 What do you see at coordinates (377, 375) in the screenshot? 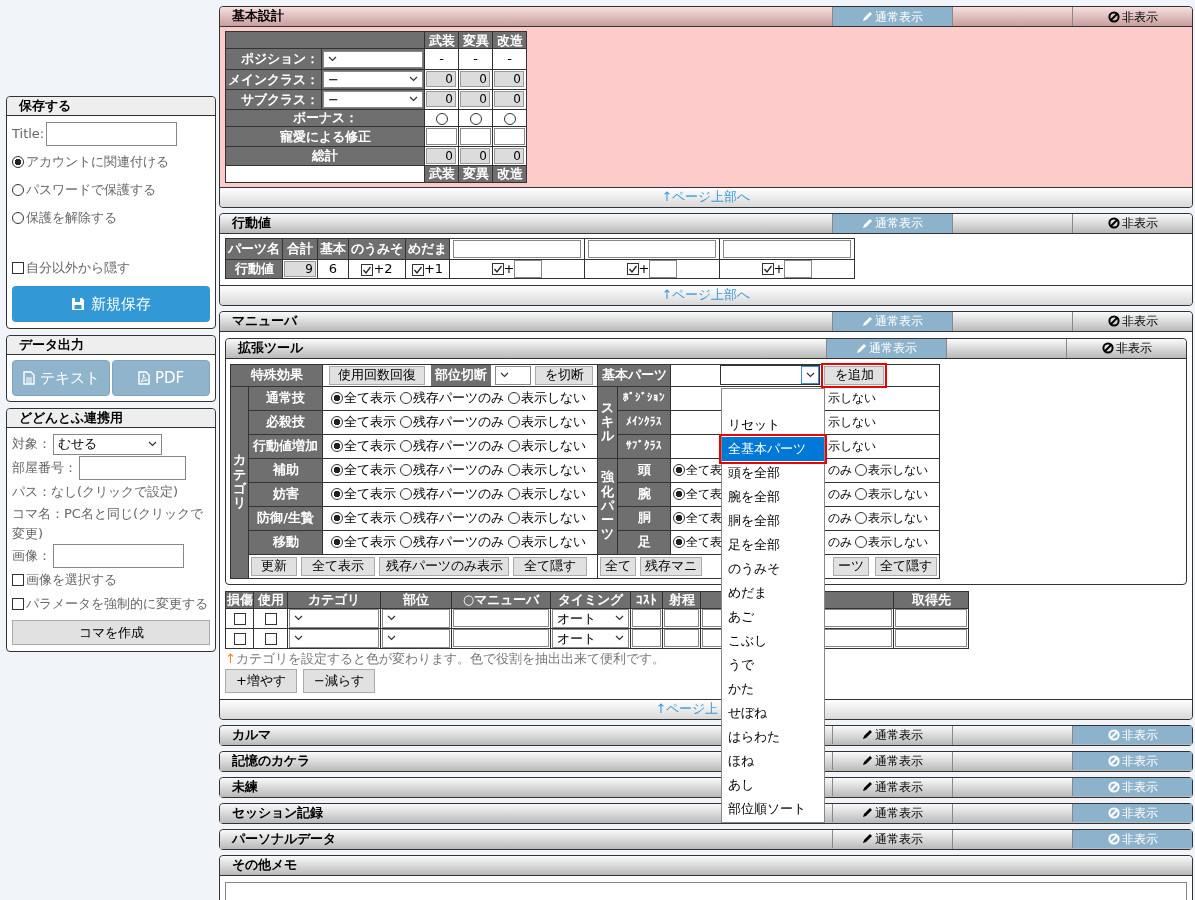
I see `restore-button: 使用回数回復` at bounding box center [377, 375].